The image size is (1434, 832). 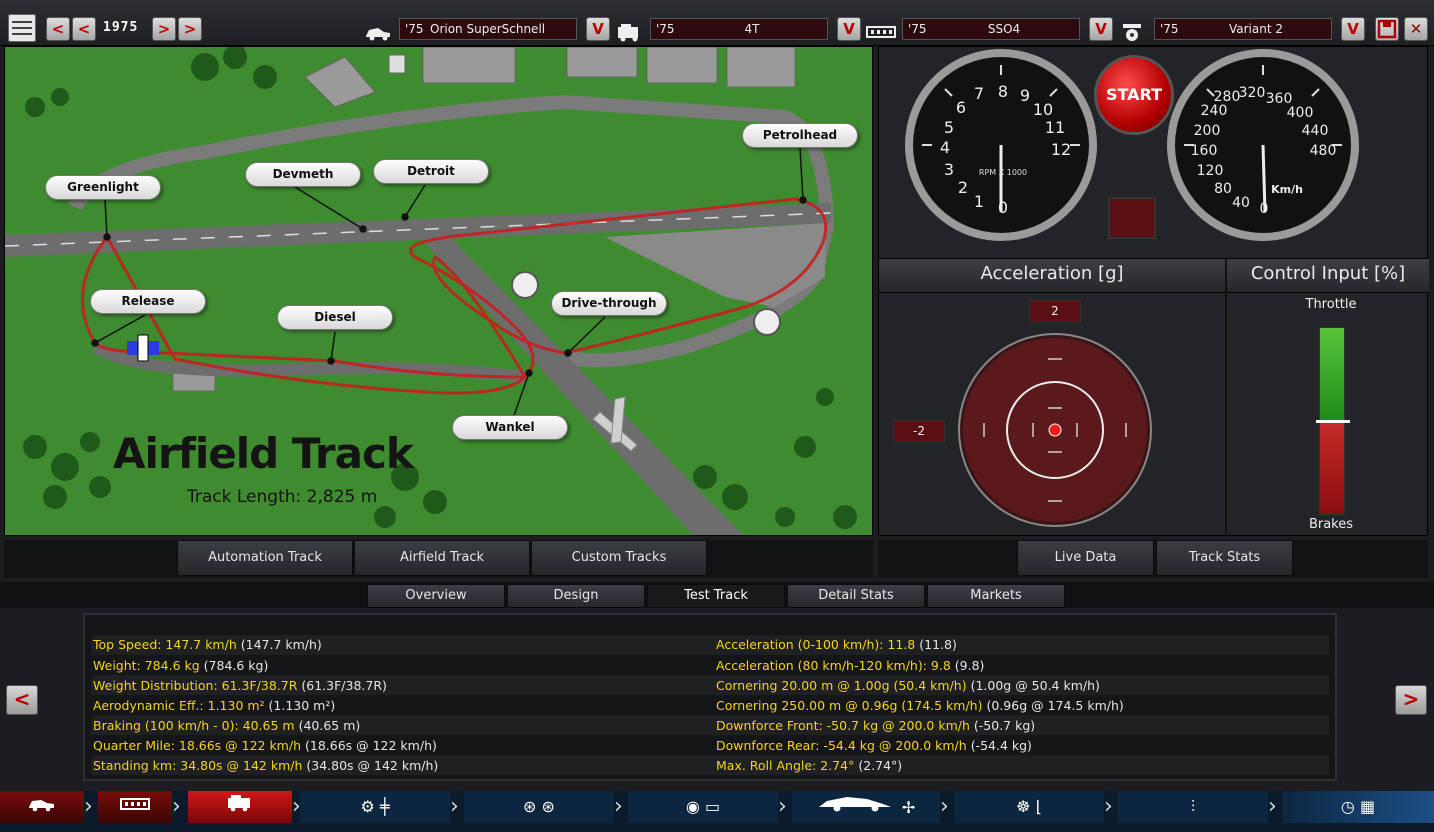 What do you see at coordinates (239, 803) in the screenshot?
I see `body-icon` at bounding box center [239, 803].